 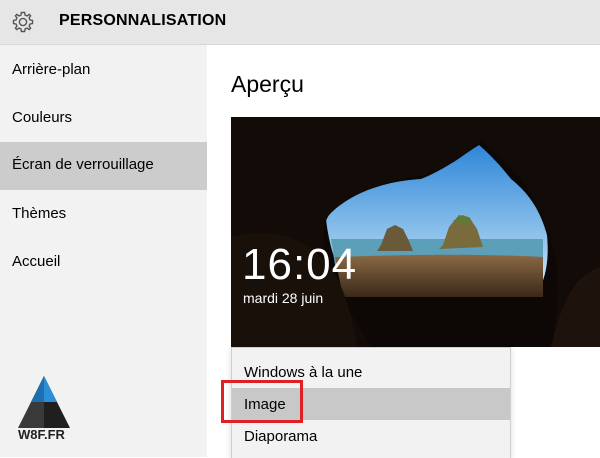 What do you see at coordinates (83, 164) in the screenshot?
I see `sidebar-item-label: Écran de verrouillage` at bounding box center [83, 164].